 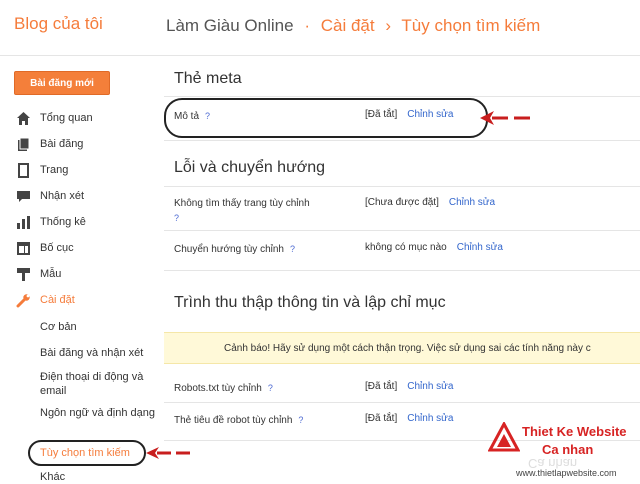 What do you see at coordinates (250, 167) in the screenshot?
I see `section-title-errors: Lỗi và chuyển hướng` at bounding box center [250, 167].